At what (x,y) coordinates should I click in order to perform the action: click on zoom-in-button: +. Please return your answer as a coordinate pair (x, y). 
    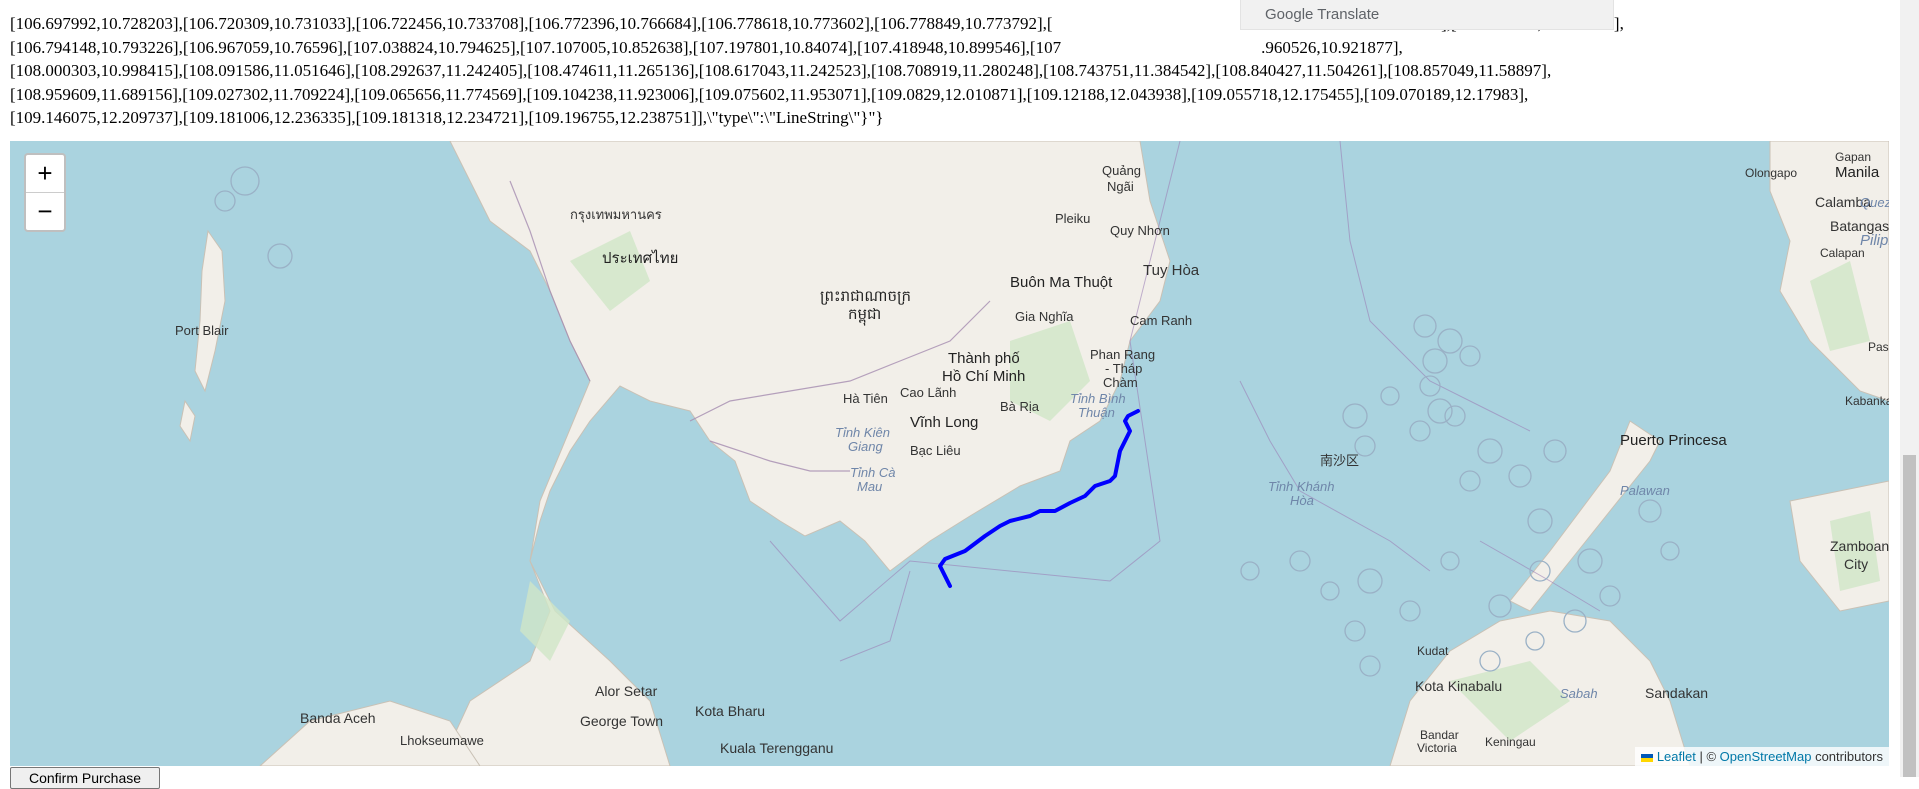
    Looking at the image, I should click on (45, 173).